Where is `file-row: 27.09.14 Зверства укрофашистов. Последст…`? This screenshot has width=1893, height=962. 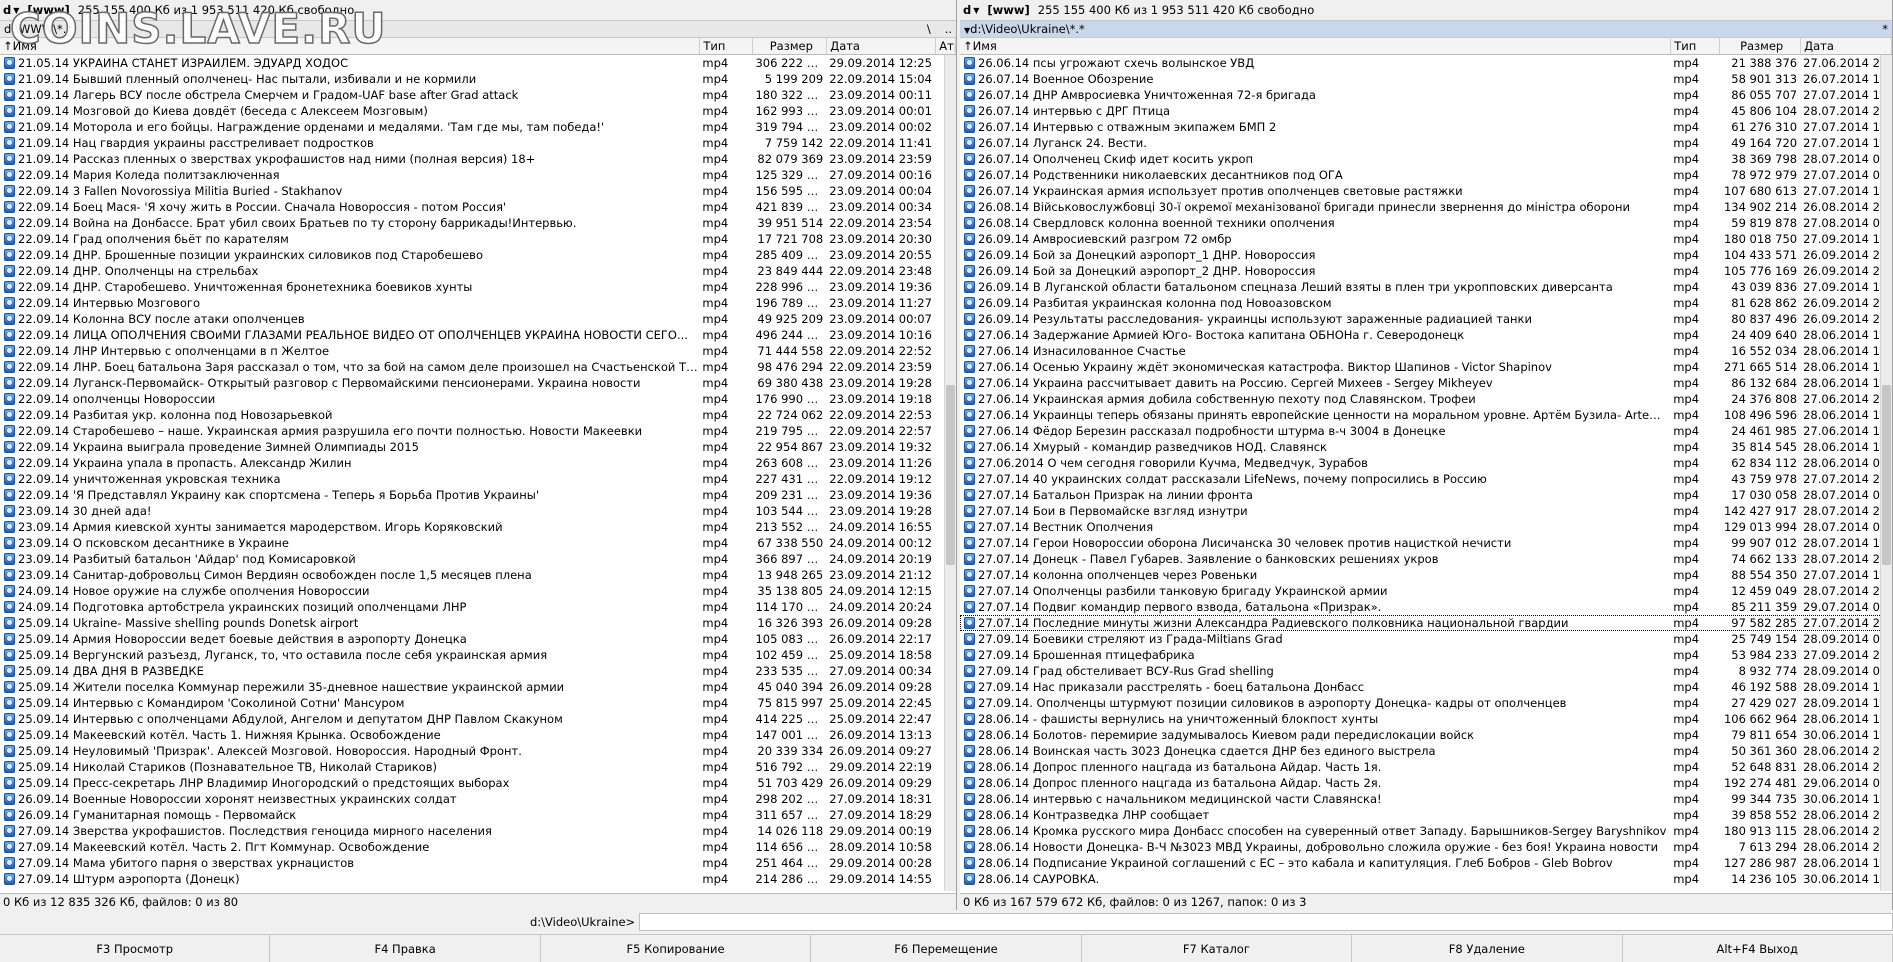 file-row: 27.09.14 Зверства укрофашистов. Последст… is located at coordinates (478, 831).